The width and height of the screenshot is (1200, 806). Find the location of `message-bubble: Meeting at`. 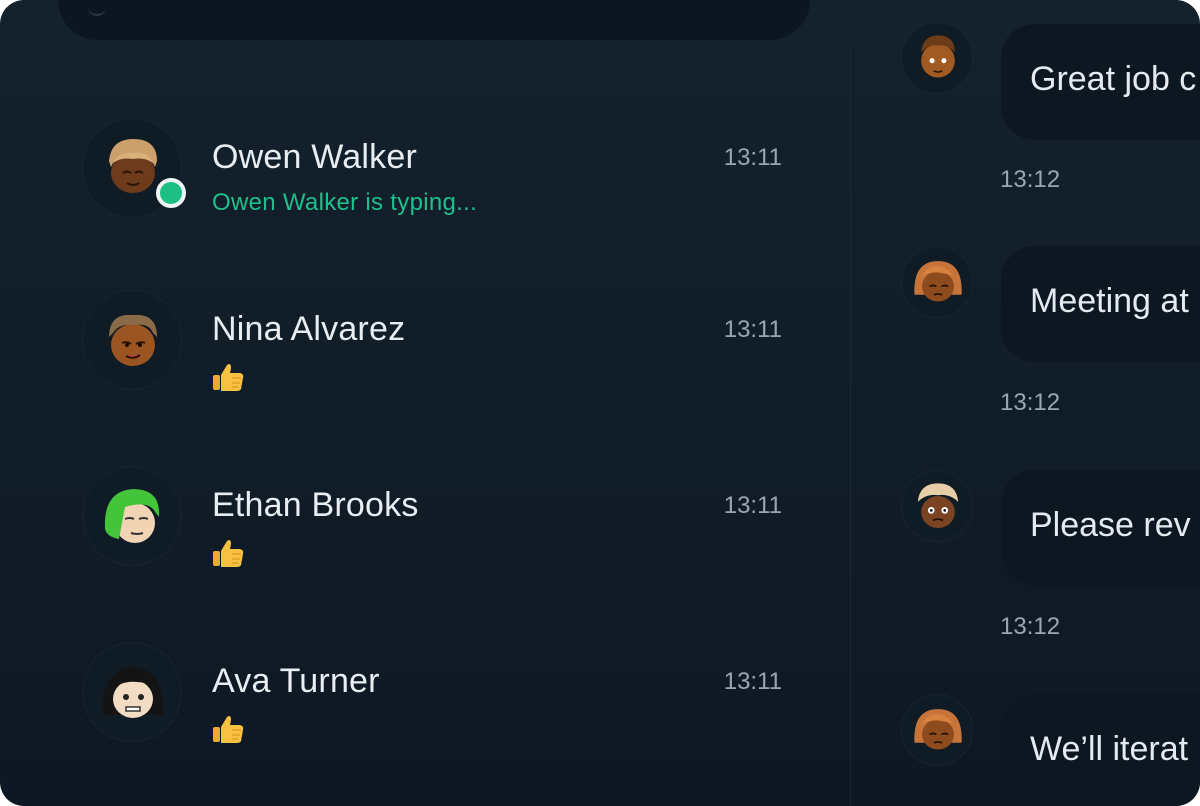

message-bubble: Meeting at is located at coordinates (1100, 304).